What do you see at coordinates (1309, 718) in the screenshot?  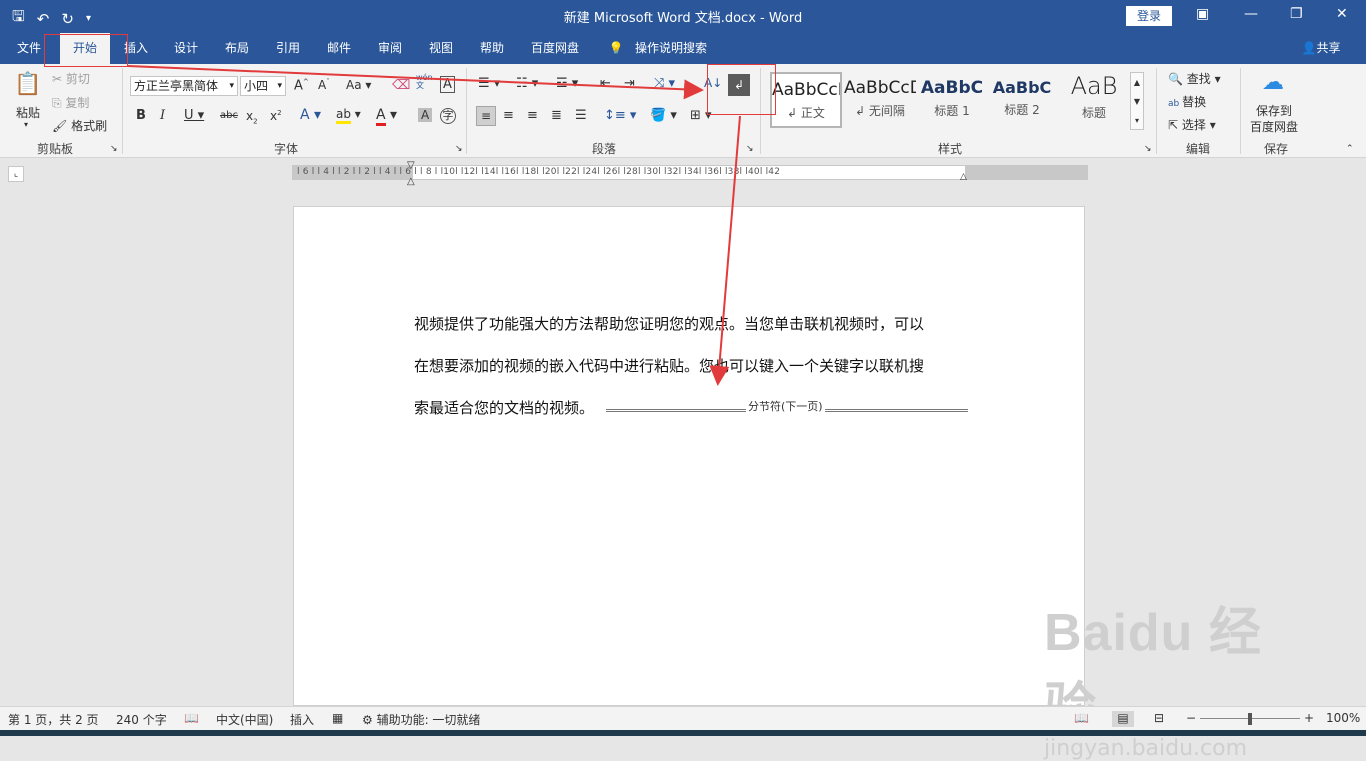 I see `zoom-in-icon: +` at bounding box center [1309, 718].